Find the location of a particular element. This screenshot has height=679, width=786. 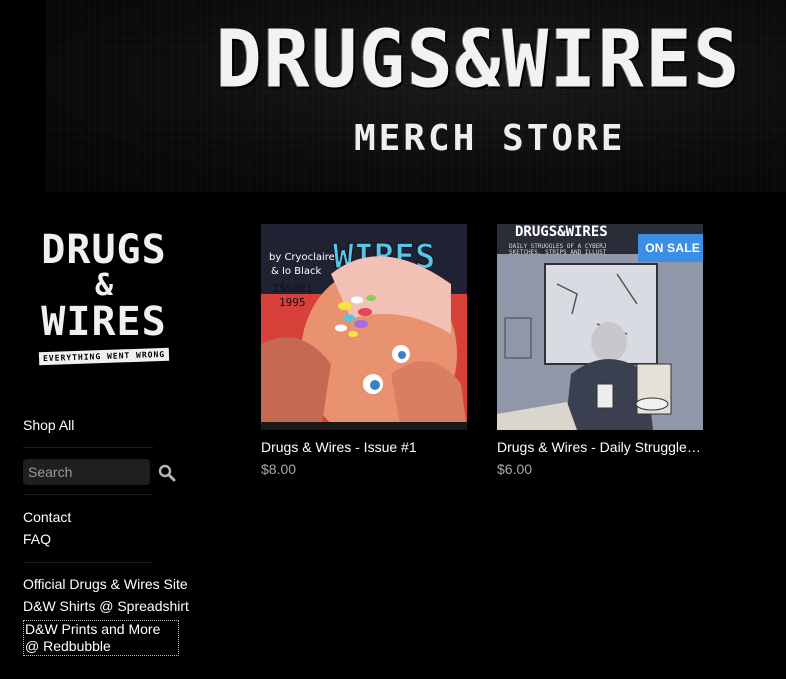

logo-line-3: WIRES is located at coordinates (104, 322).